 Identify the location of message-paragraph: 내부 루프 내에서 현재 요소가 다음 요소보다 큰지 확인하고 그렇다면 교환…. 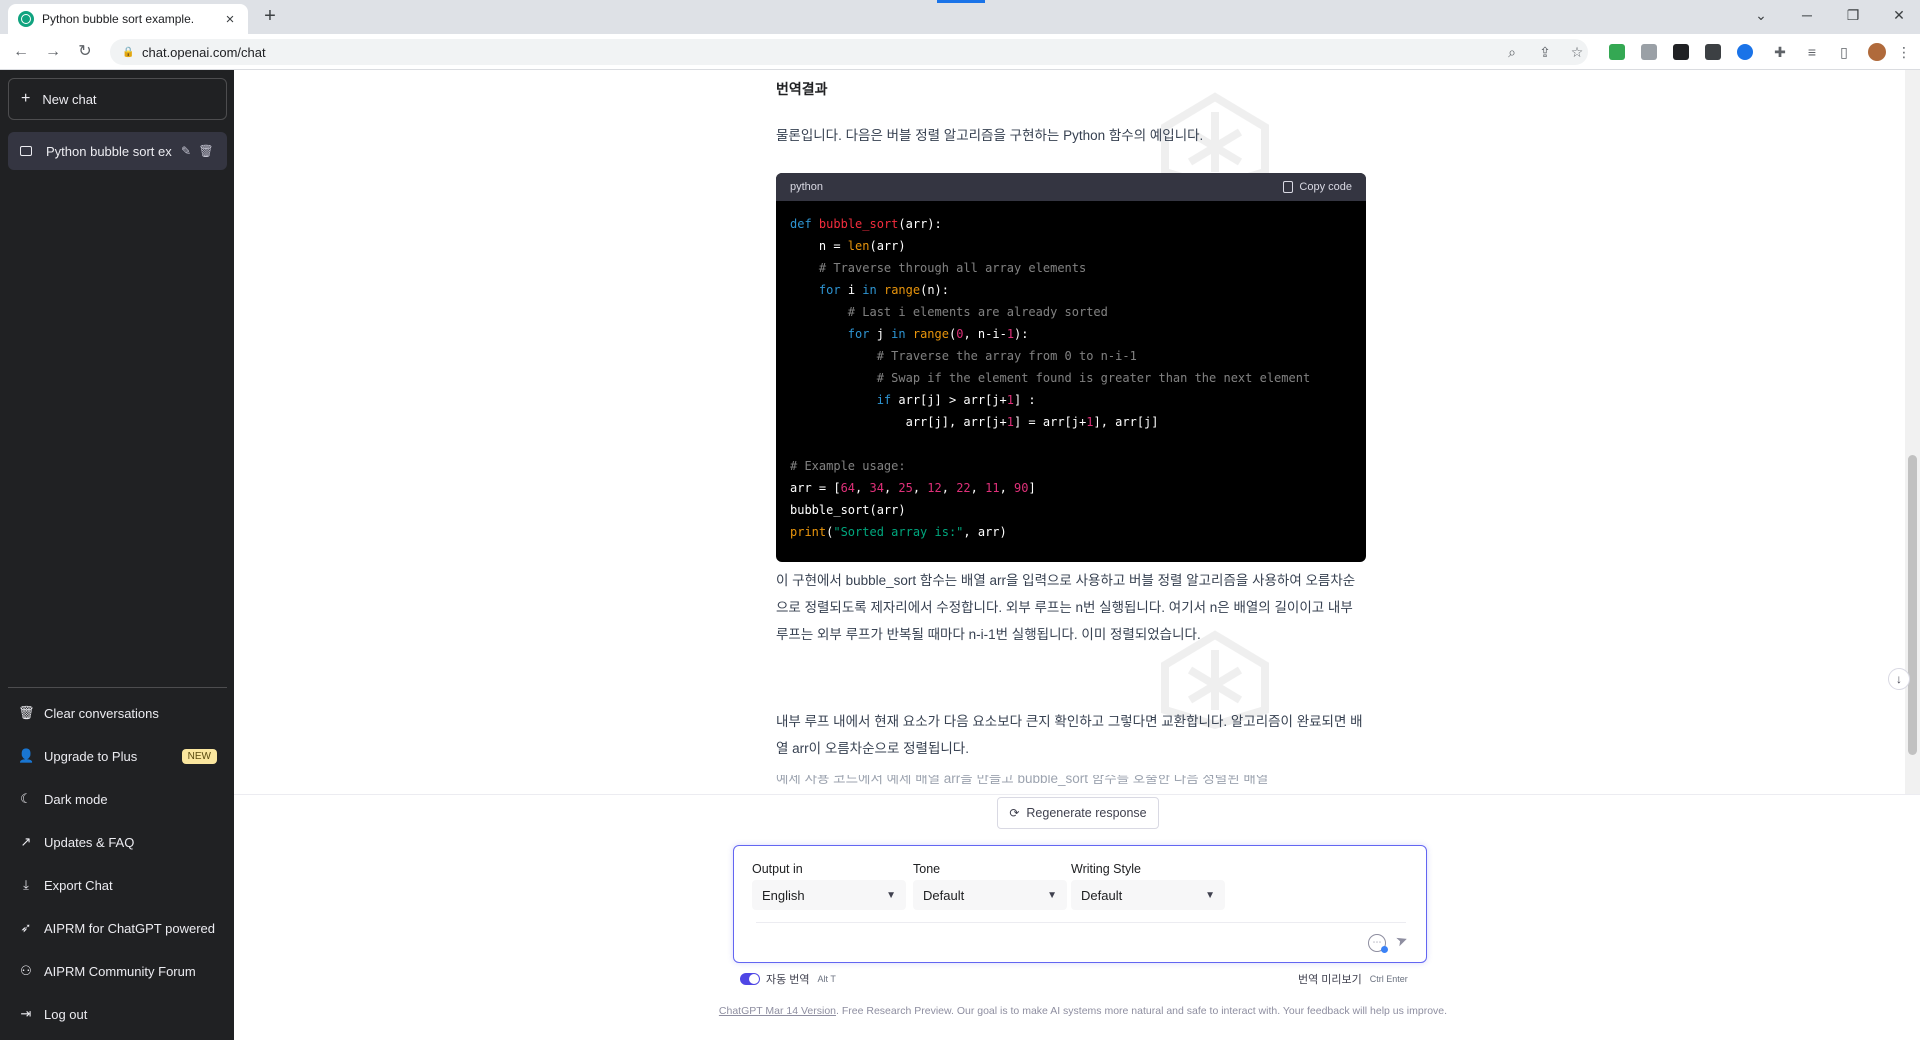
(1069, 735).